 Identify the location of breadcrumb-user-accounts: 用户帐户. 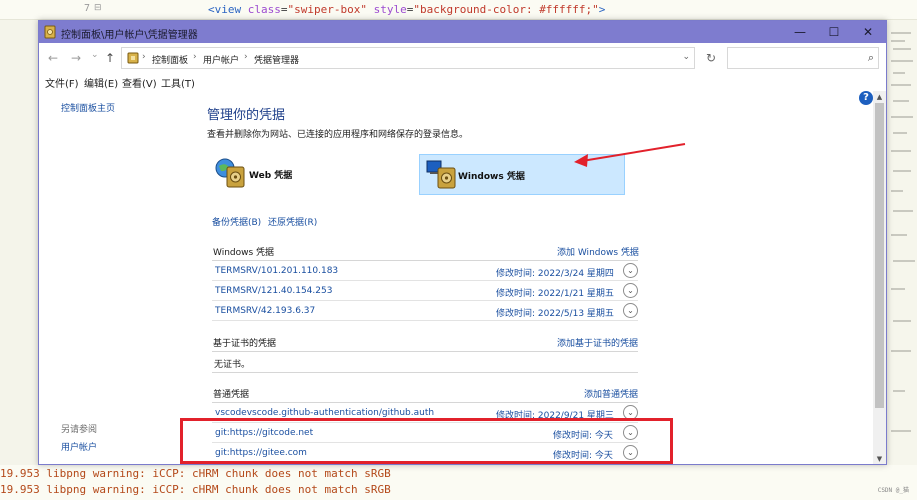
(221, 59).